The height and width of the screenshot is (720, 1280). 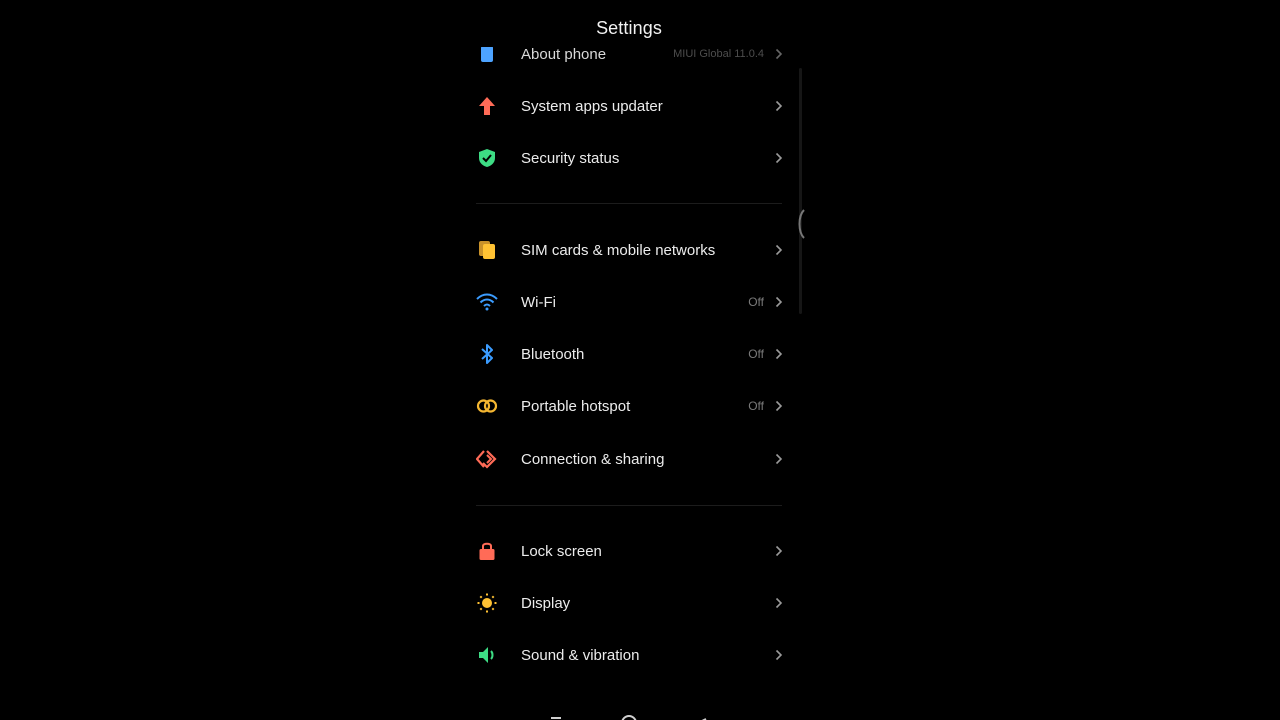 What do you see at coordinates (718, 54) in the screenshot?
I see `settings-item-value: MIUI Global 11.0.4` at bounding box center [718, 54].